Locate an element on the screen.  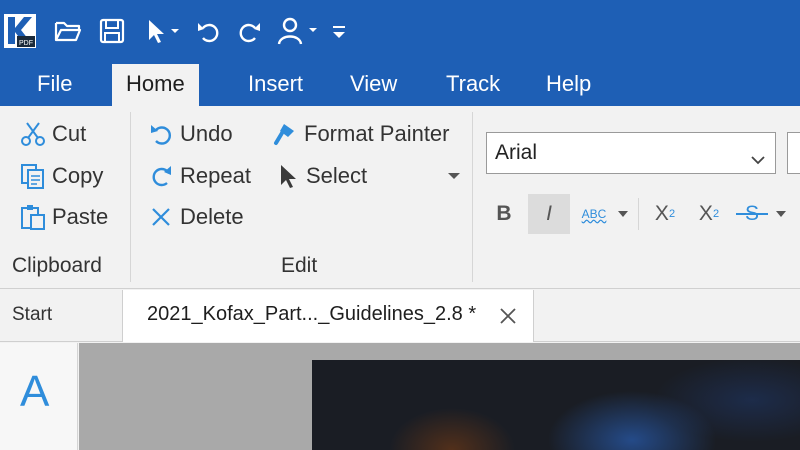
tab-file: File is located at coordinates (54, 85).